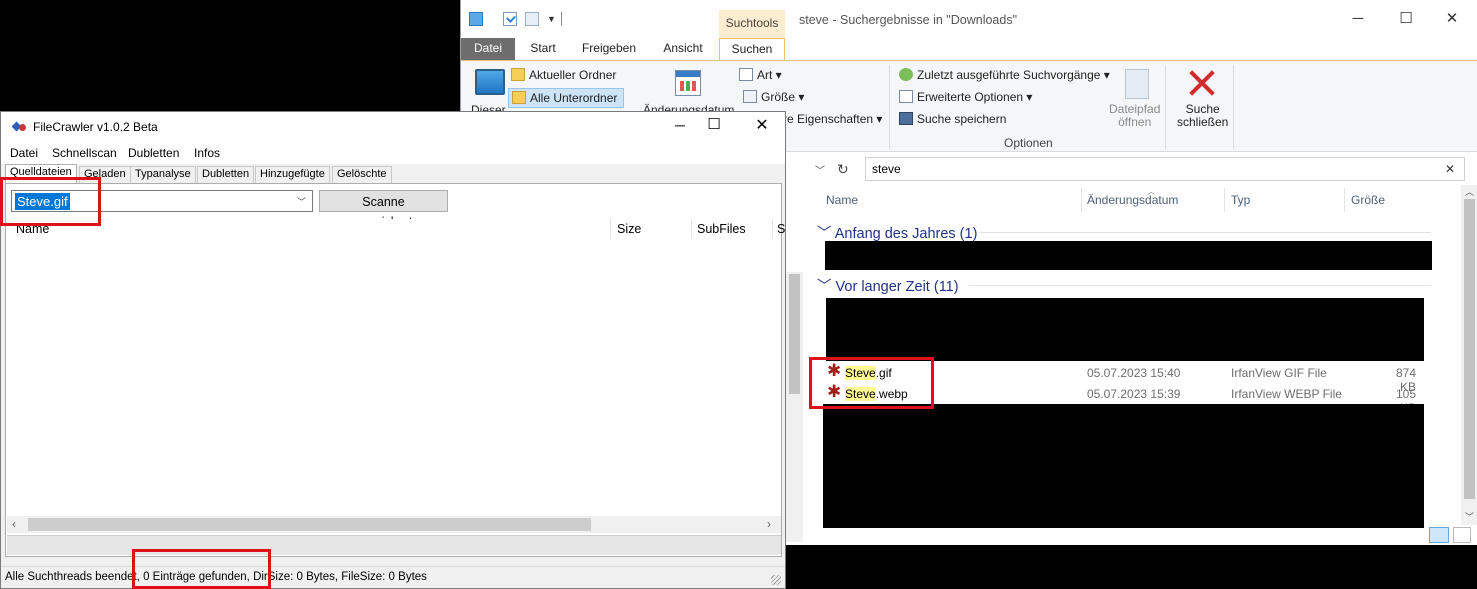  I want to click on menu-datei: Datei, so click(24, 153).